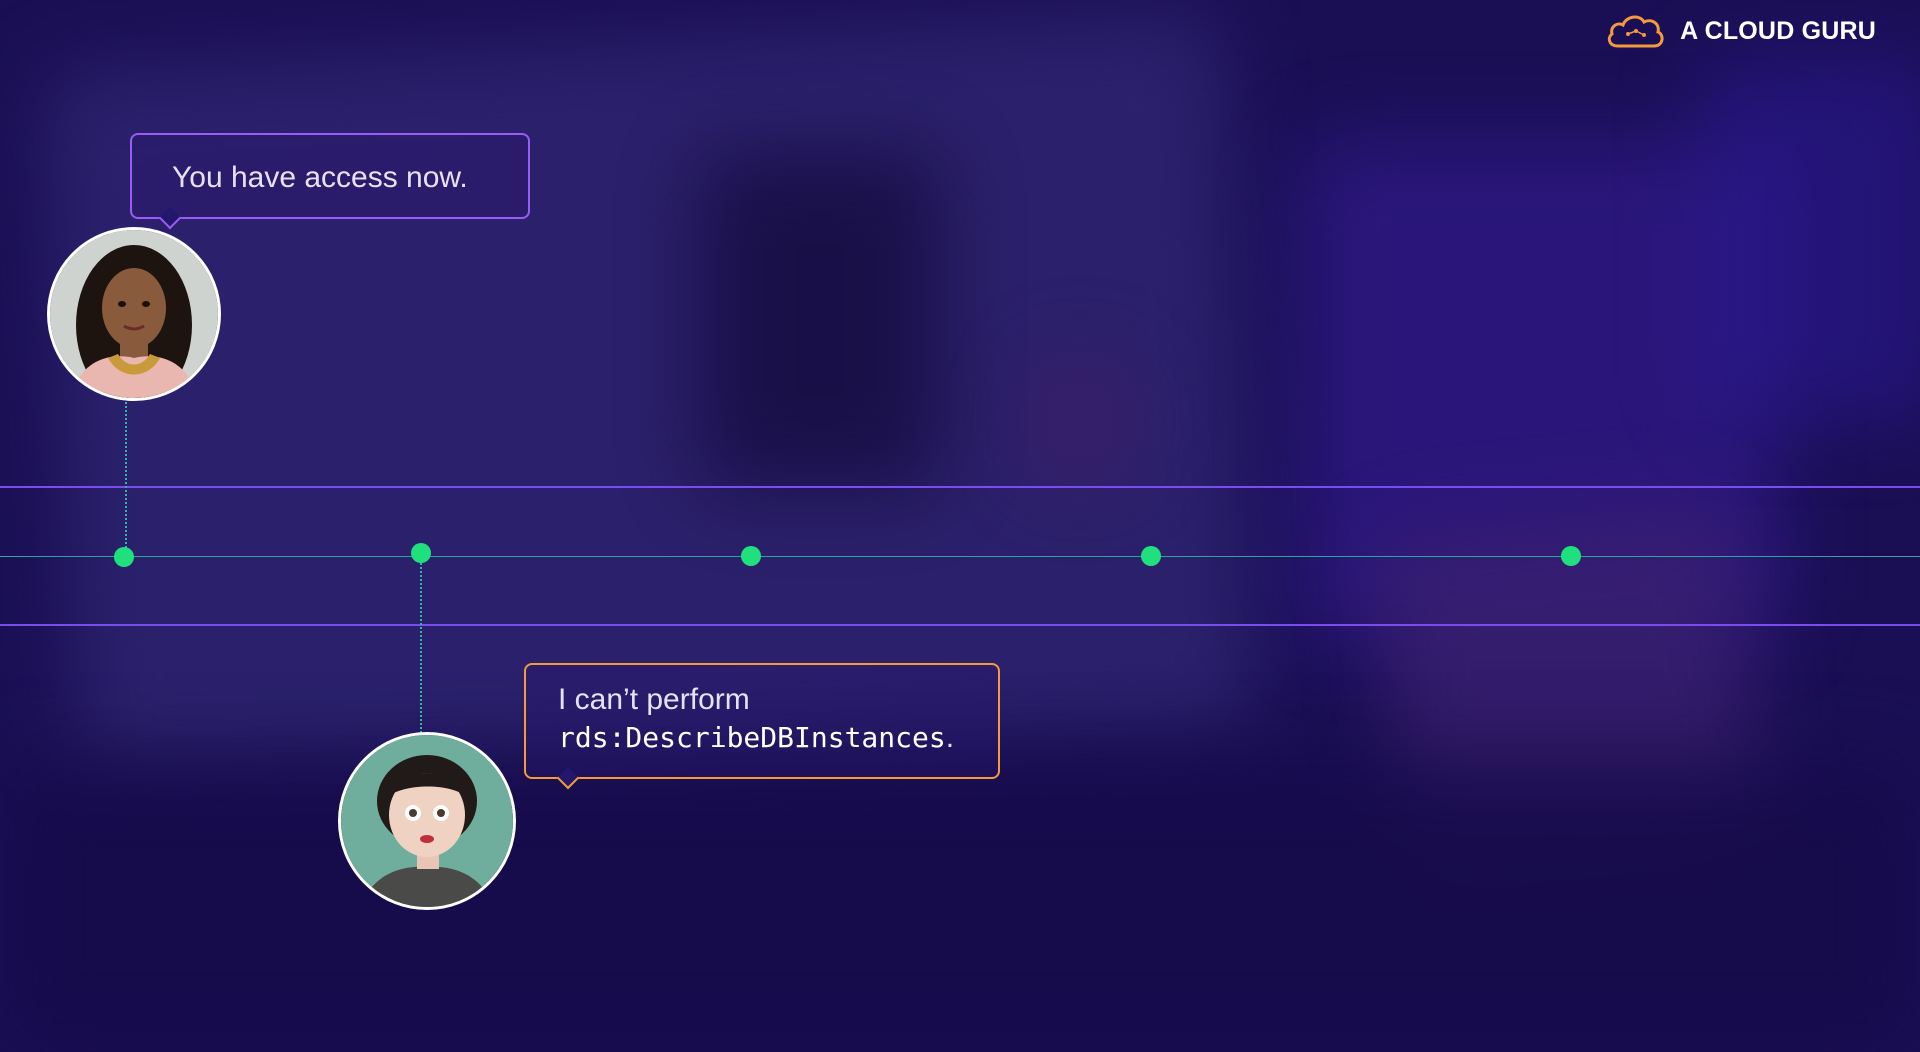 The width and height of the screenshot is (1920, 1052). I want to click on speech-bubble-bottom: I can’t perform rds:DescribeDBInstances., so click(762, 726).